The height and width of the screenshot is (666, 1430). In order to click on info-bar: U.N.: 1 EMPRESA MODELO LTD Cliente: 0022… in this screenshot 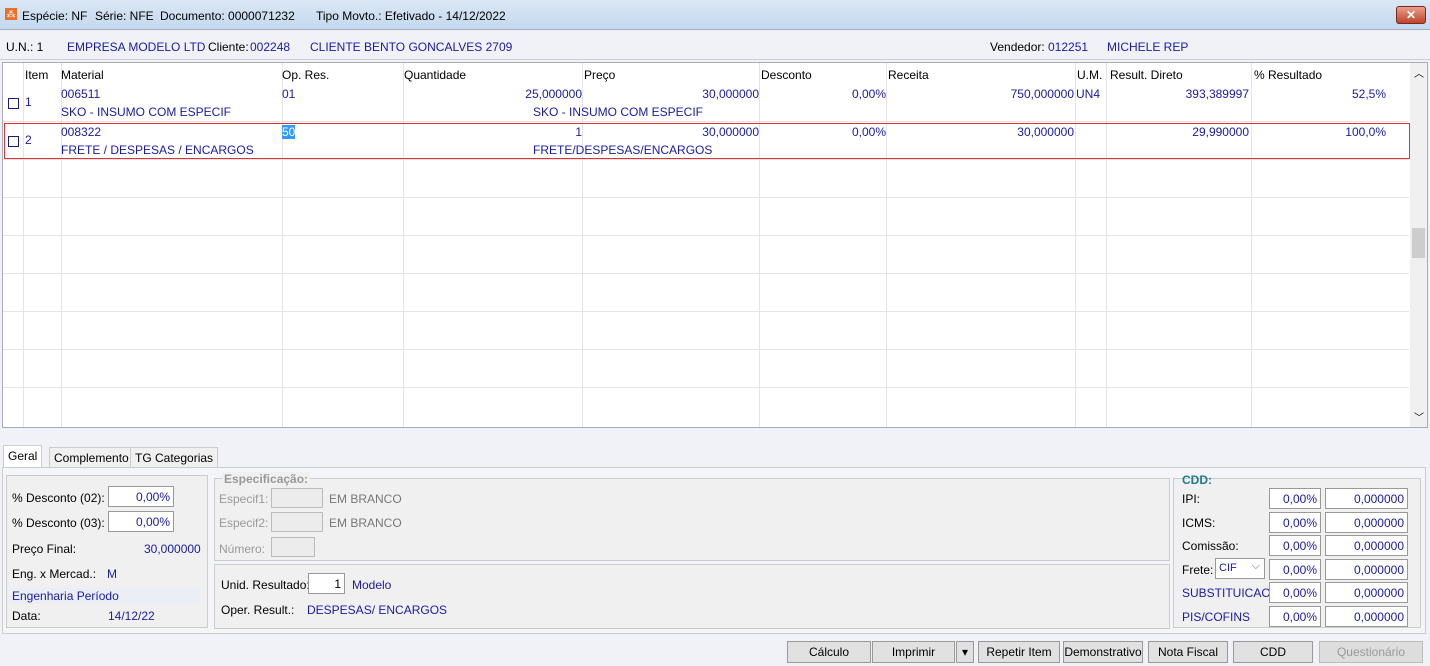, I will do `click(715, 46)`.